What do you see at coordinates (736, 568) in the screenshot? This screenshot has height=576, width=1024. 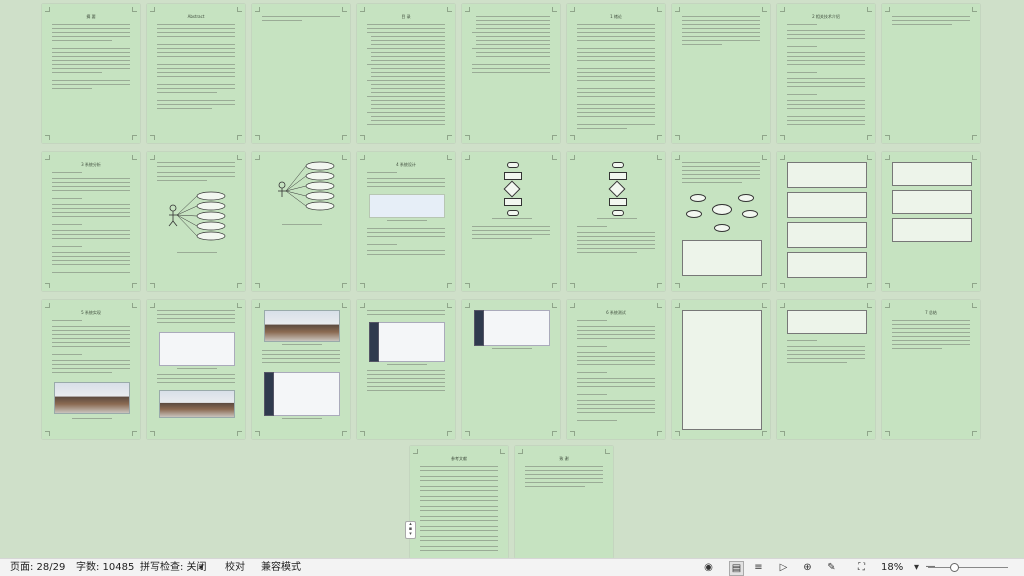 I see `reading-mode-icon: ▤` at bounding box center [736, 568].